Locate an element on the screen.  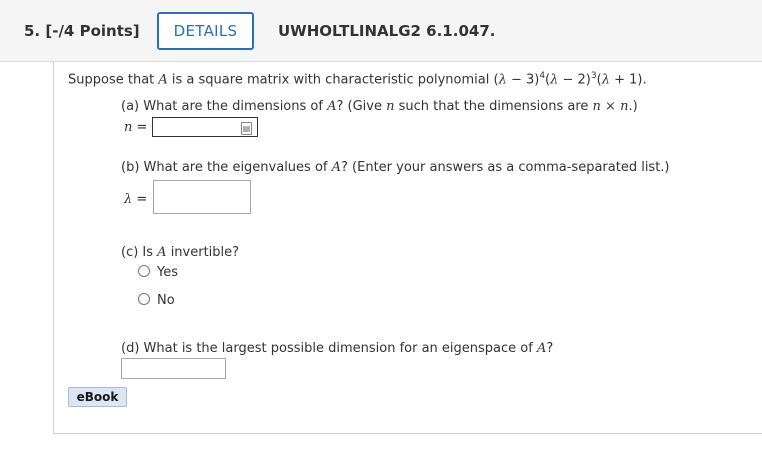
part-a-input-label: n = is located at coordinates (136, 127).